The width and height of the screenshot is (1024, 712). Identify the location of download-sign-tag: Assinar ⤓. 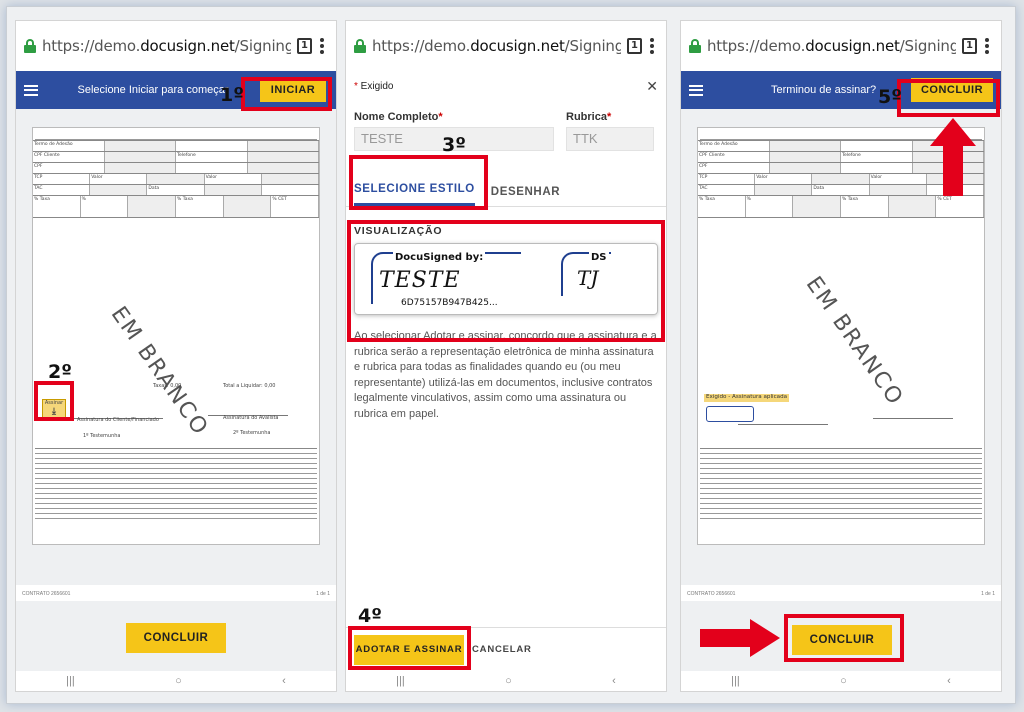
(54, 409).